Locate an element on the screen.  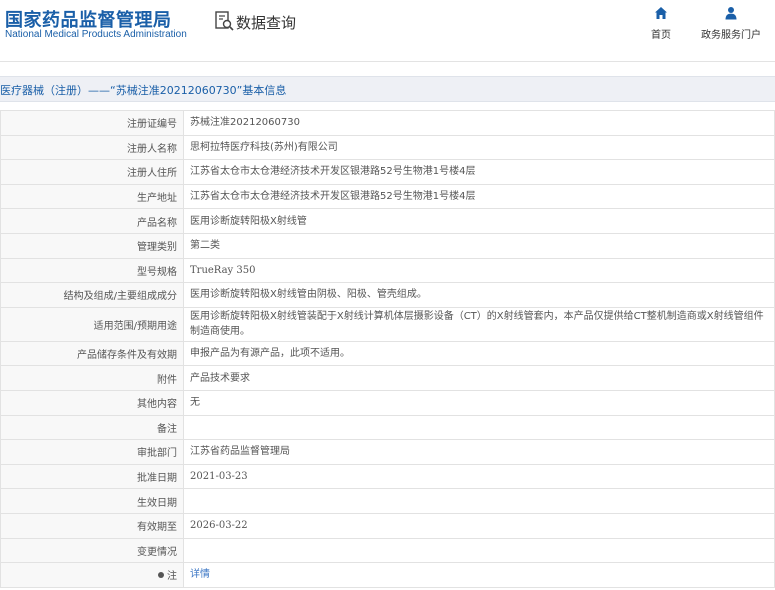
row-value: TrueRay 350 is located at coordinates (479, 270).